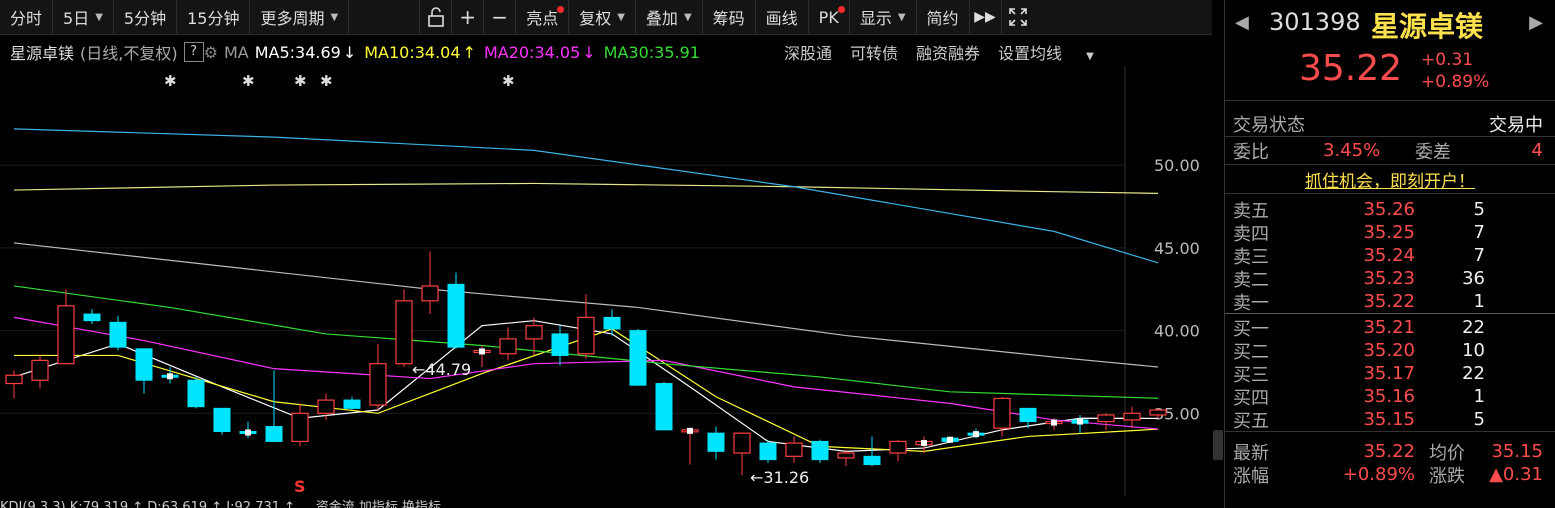 The image size is (1555, 508). What do you see at coordinates (948, 52) in the screenshot?
I see `link-margin-trading: 融资融券` at bounding box center [948, 52].